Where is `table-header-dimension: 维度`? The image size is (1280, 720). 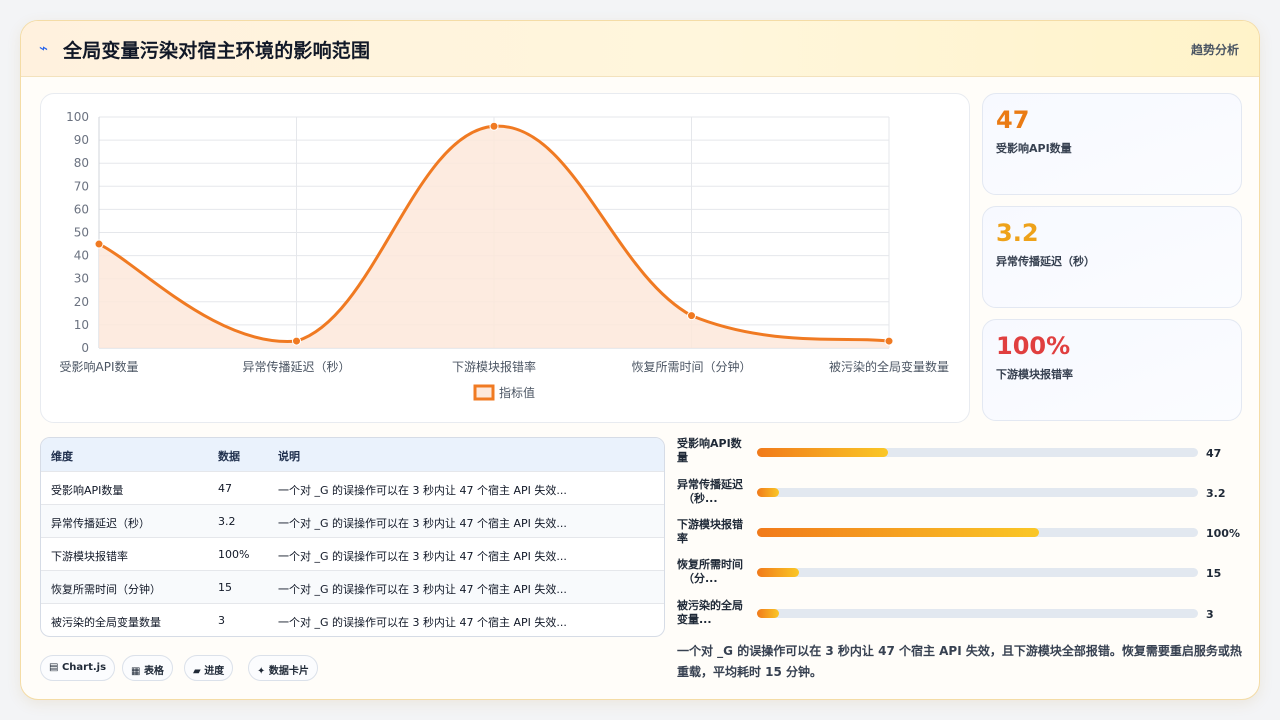 table-header-dimension: 维度 is located at coordinates (62, 456).